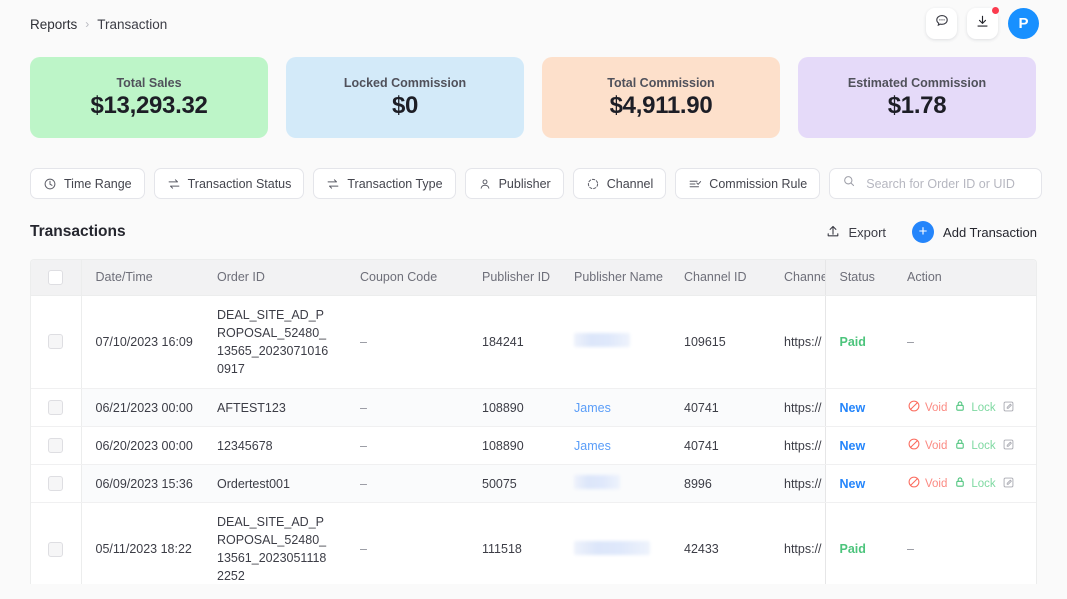 This screenshot has width=1067, height=599. Describe the element at coordinates (132, 24) in the screenshot. I see `breadcrumb-current: Transaction` at that location.